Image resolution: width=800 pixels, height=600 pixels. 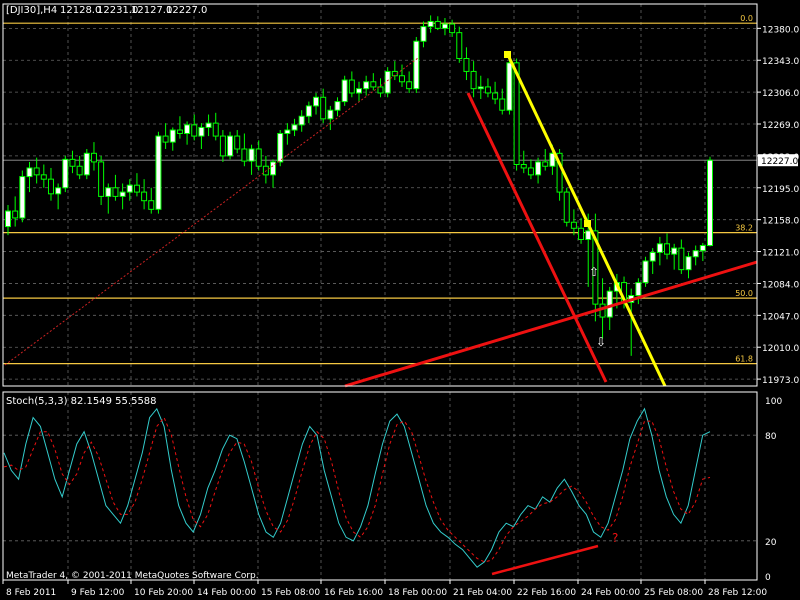 I want to click on question-mark: ?, so click(x=615, y=538).